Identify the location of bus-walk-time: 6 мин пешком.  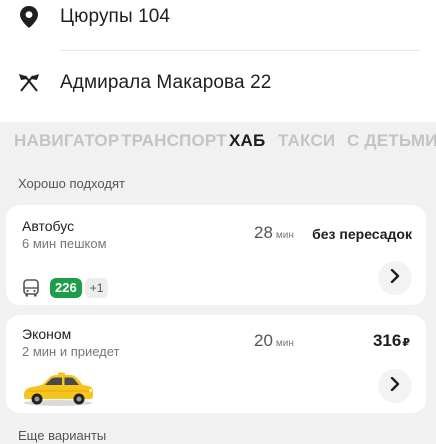
(64, 243).